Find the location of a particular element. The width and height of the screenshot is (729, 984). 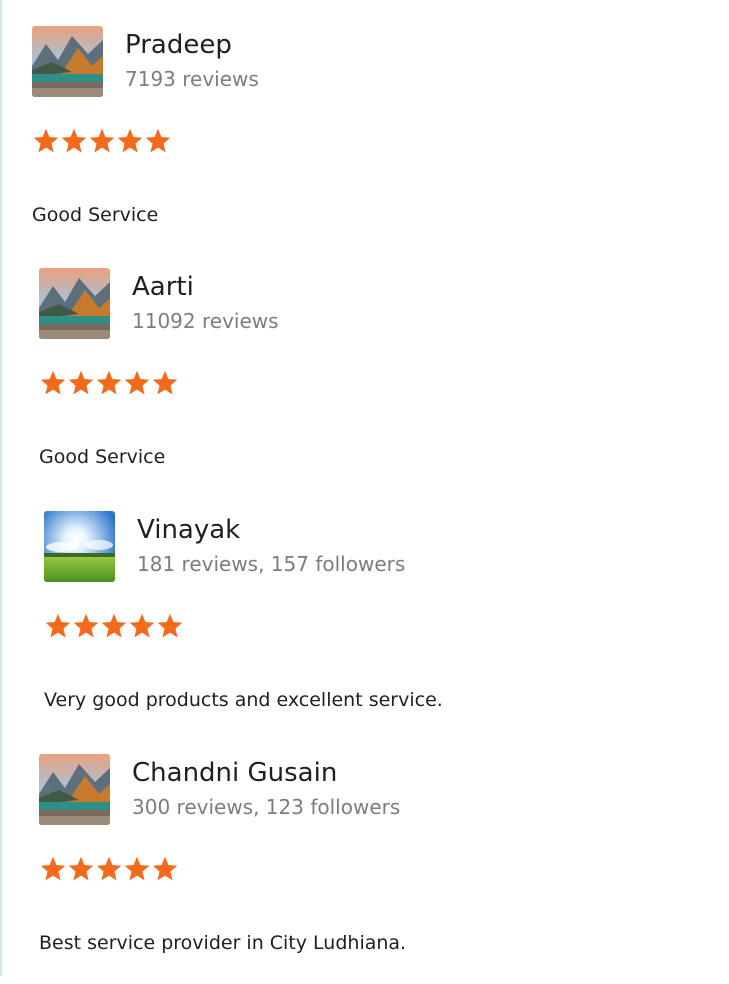

reviewer-name: Chandni Gusain is located at coordinates (234, 773).